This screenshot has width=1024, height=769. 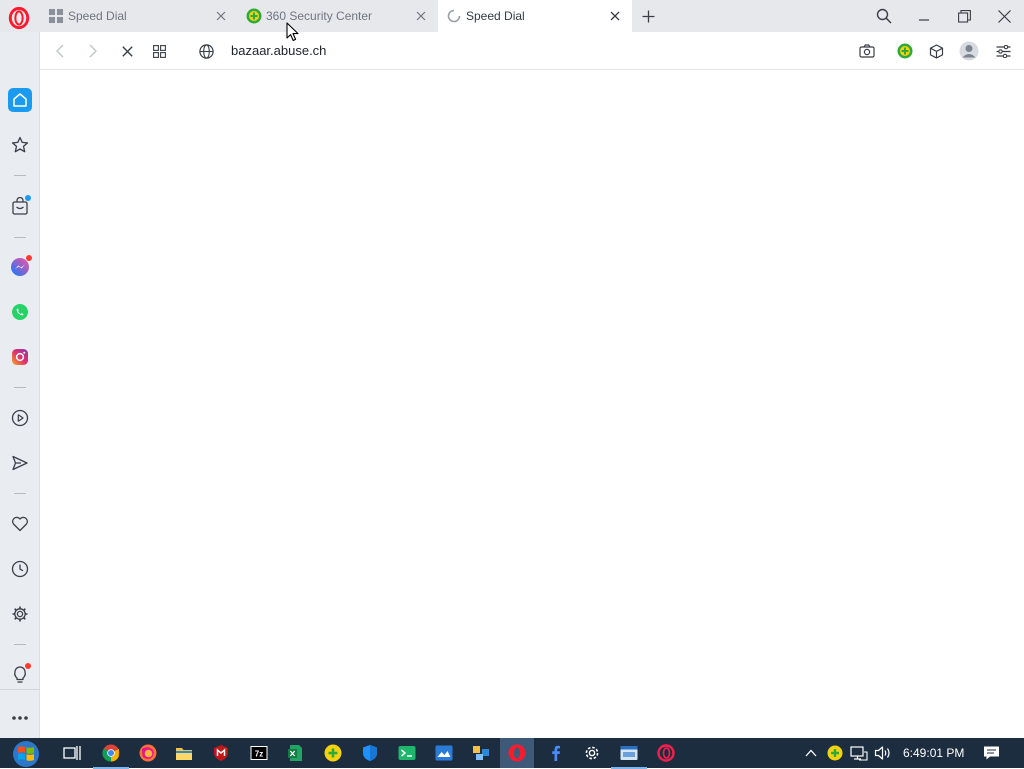 I want to click on mcafee-icon, so click(x=221, y=753).